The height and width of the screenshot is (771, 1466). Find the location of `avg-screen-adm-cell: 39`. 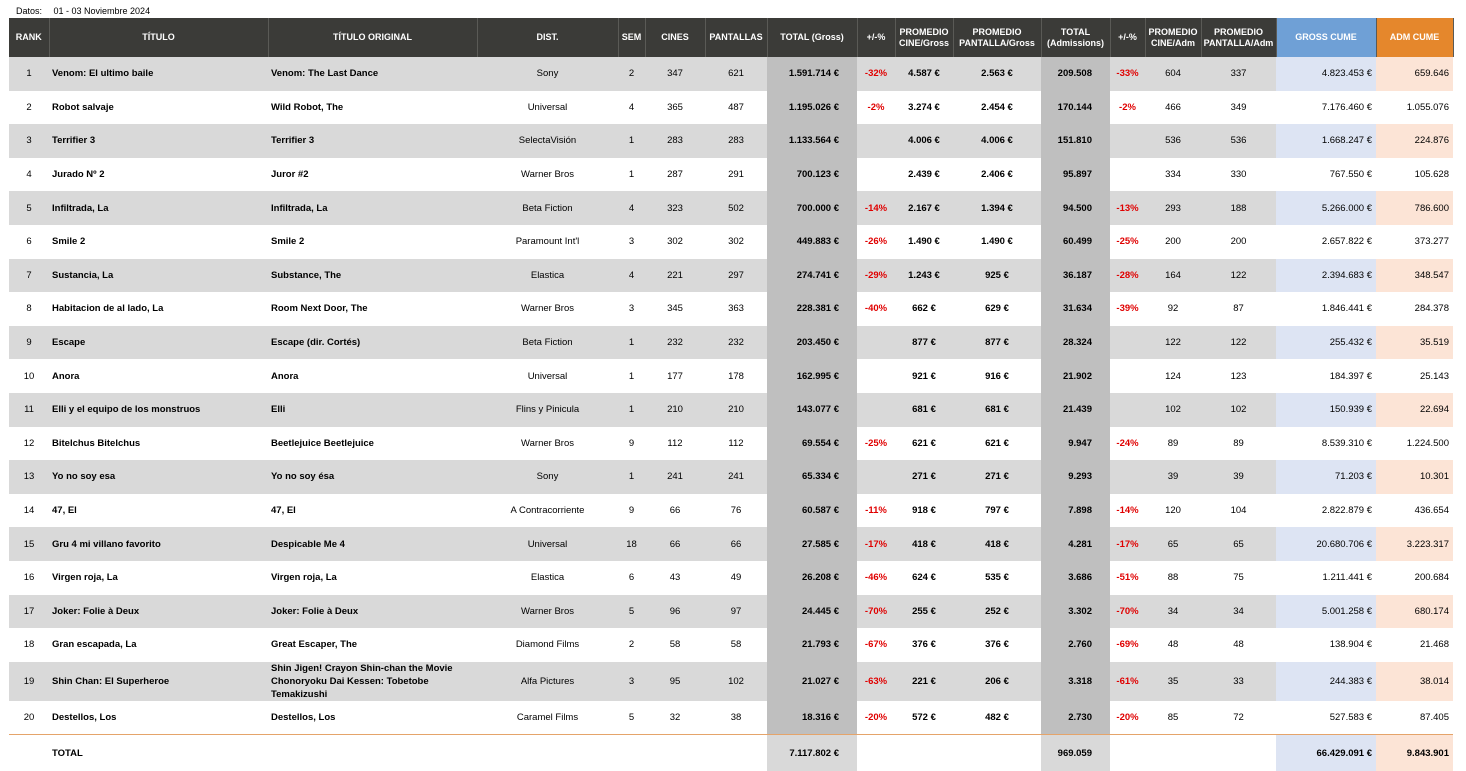

avg-screen-adm-cell: 39 is located at coordinates (1238, 477).